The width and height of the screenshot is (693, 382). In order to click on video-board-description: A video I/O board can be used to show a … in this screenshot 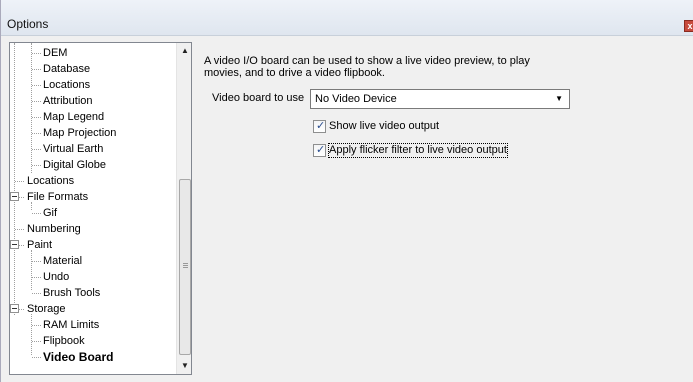, I will do `click(384, 67)`.